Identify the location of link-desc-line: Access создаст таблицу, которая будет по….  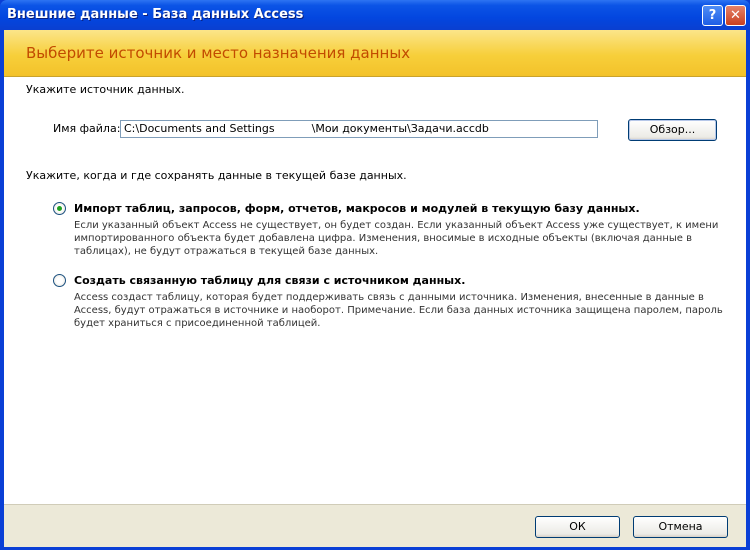
(389, 297).